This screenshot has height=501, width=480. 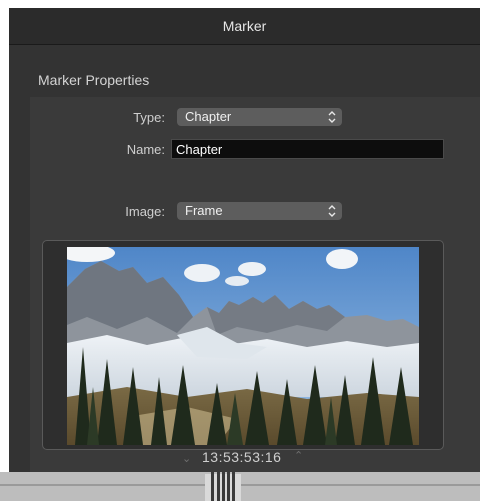 I want to click on playhead-icon, so click(x=223, y=479).